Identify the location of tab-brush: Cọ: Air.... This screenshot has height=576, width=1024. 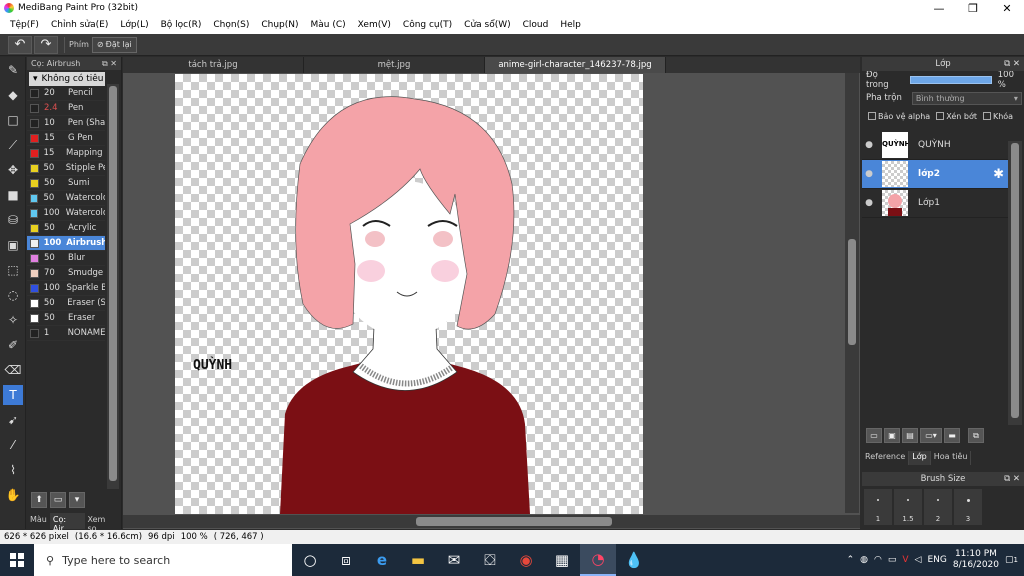
(67, 523).